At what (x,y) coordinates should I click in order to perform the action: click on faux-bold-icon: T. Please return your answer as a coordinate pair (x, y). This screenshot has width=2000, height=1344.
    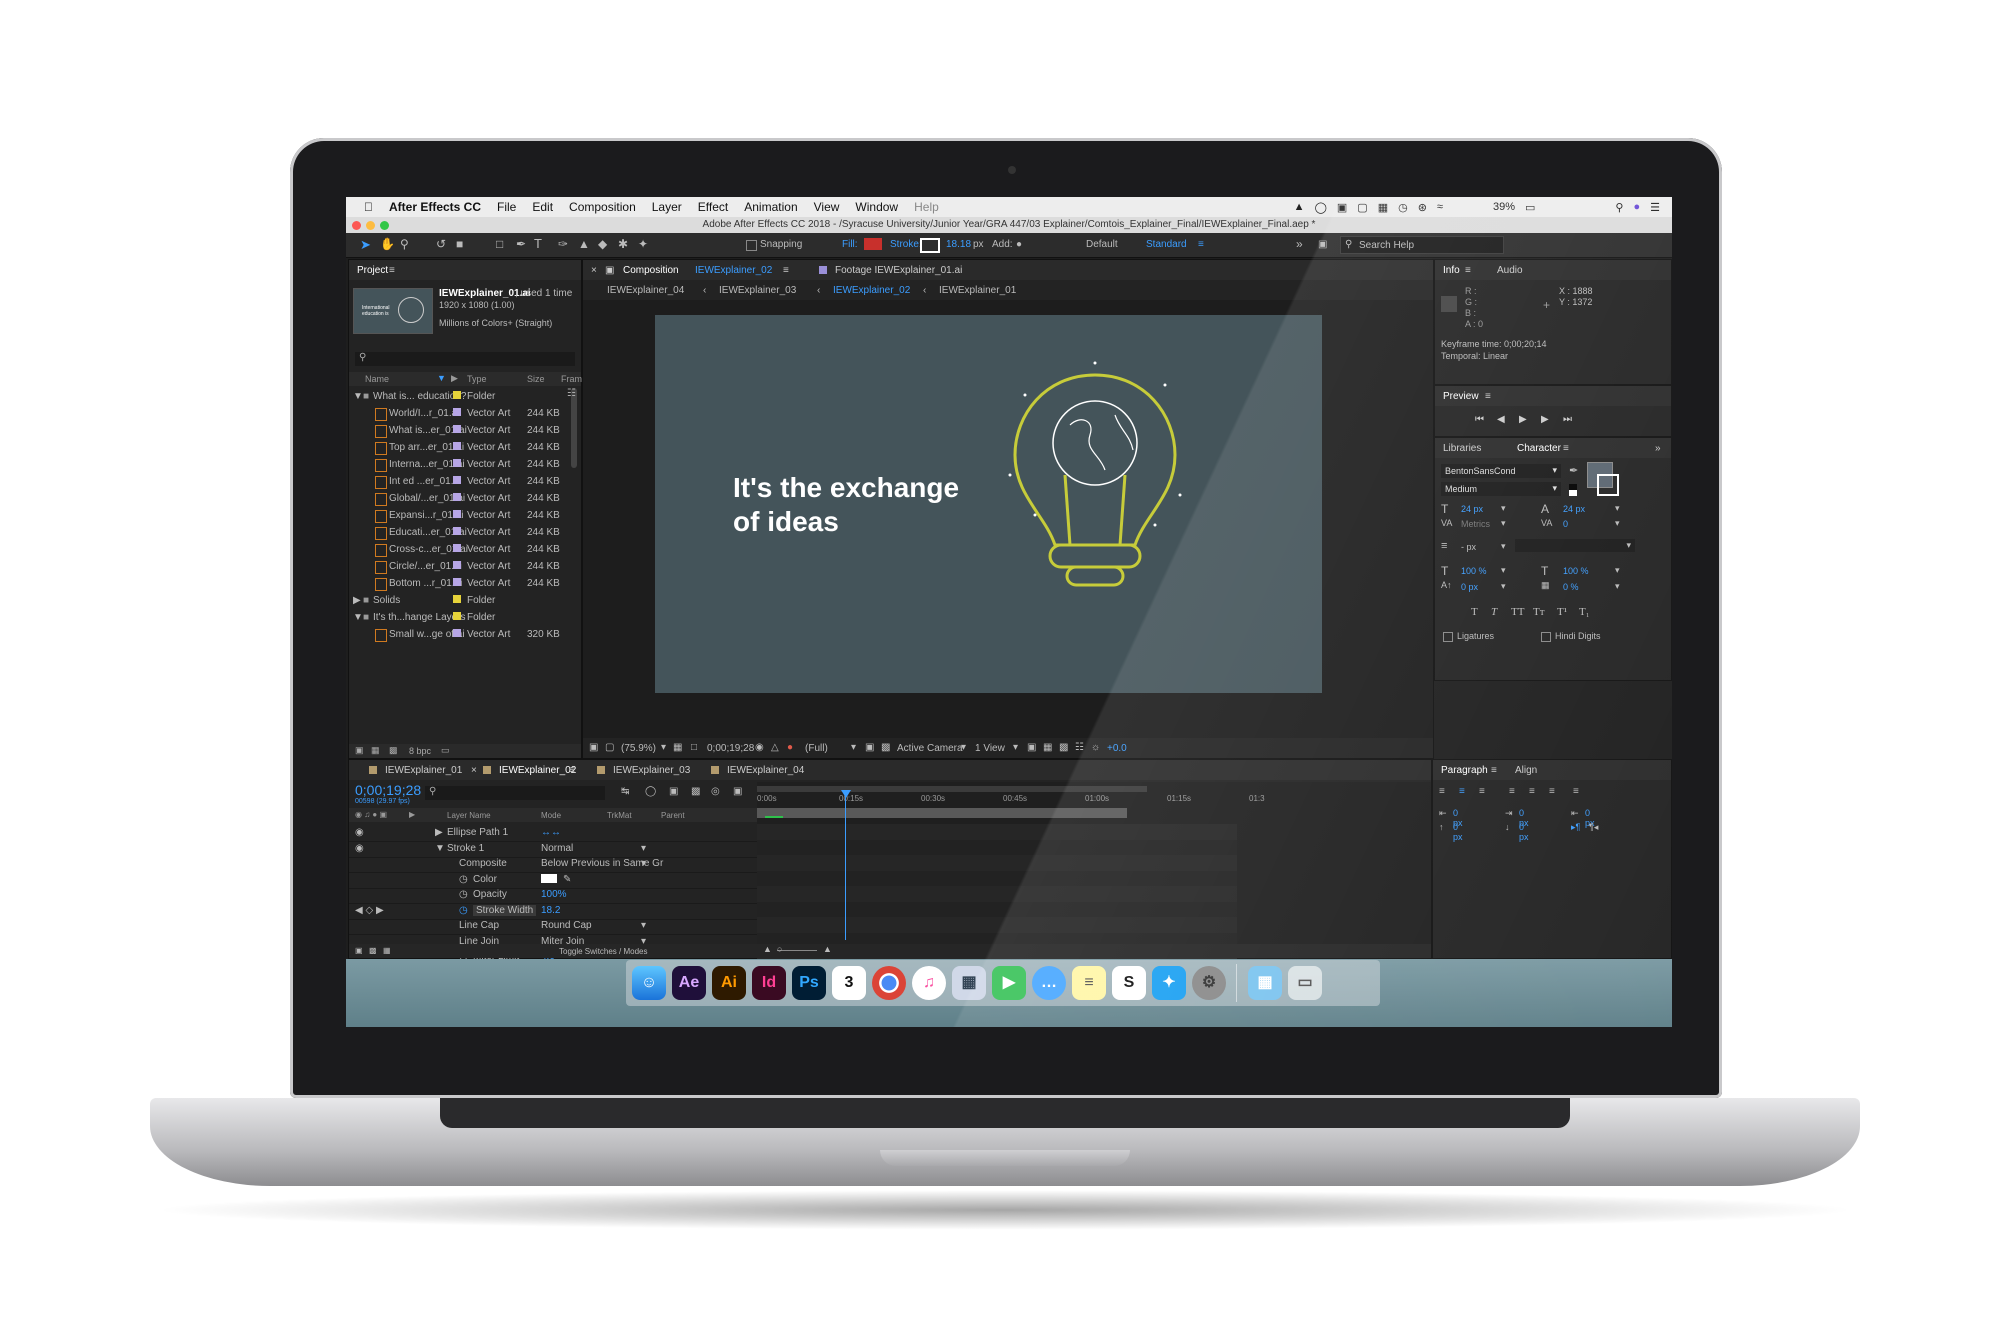
    Looking at the image, I should click on (1474, 612).